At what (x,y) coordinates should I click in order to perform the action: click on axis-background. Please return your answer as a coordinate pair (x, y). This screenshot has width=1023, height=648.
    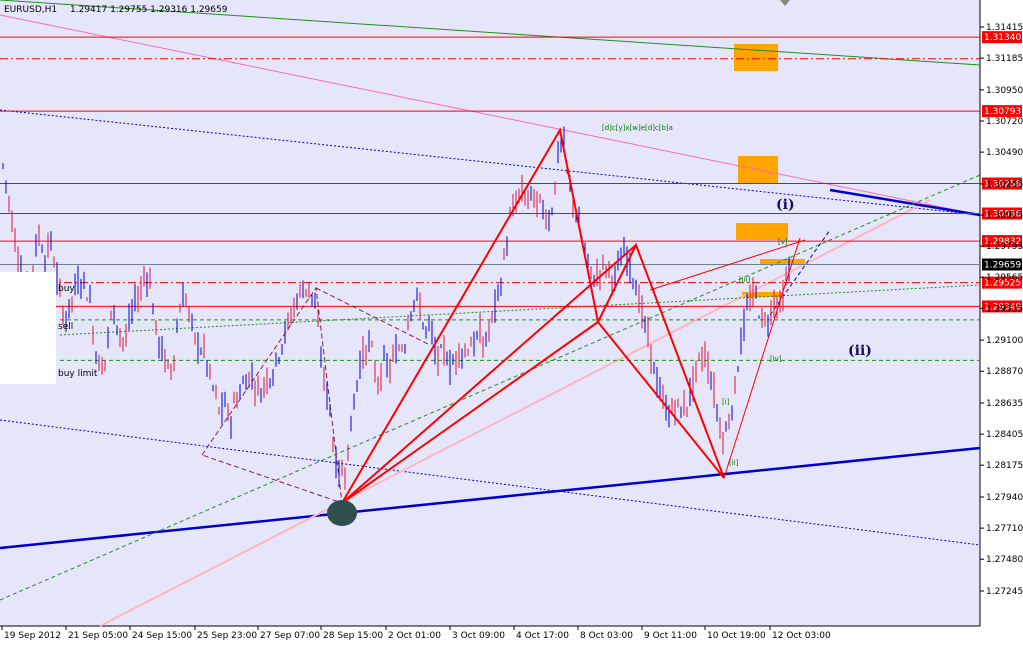
    Looking at the image, I should click on (1001, 322).